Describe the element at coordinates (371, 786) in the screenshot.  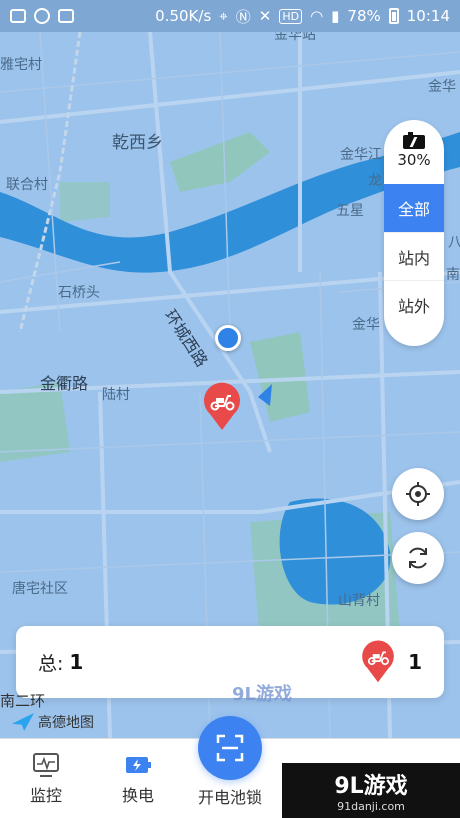
I see `watermark-main: 9L游戏` at that location.